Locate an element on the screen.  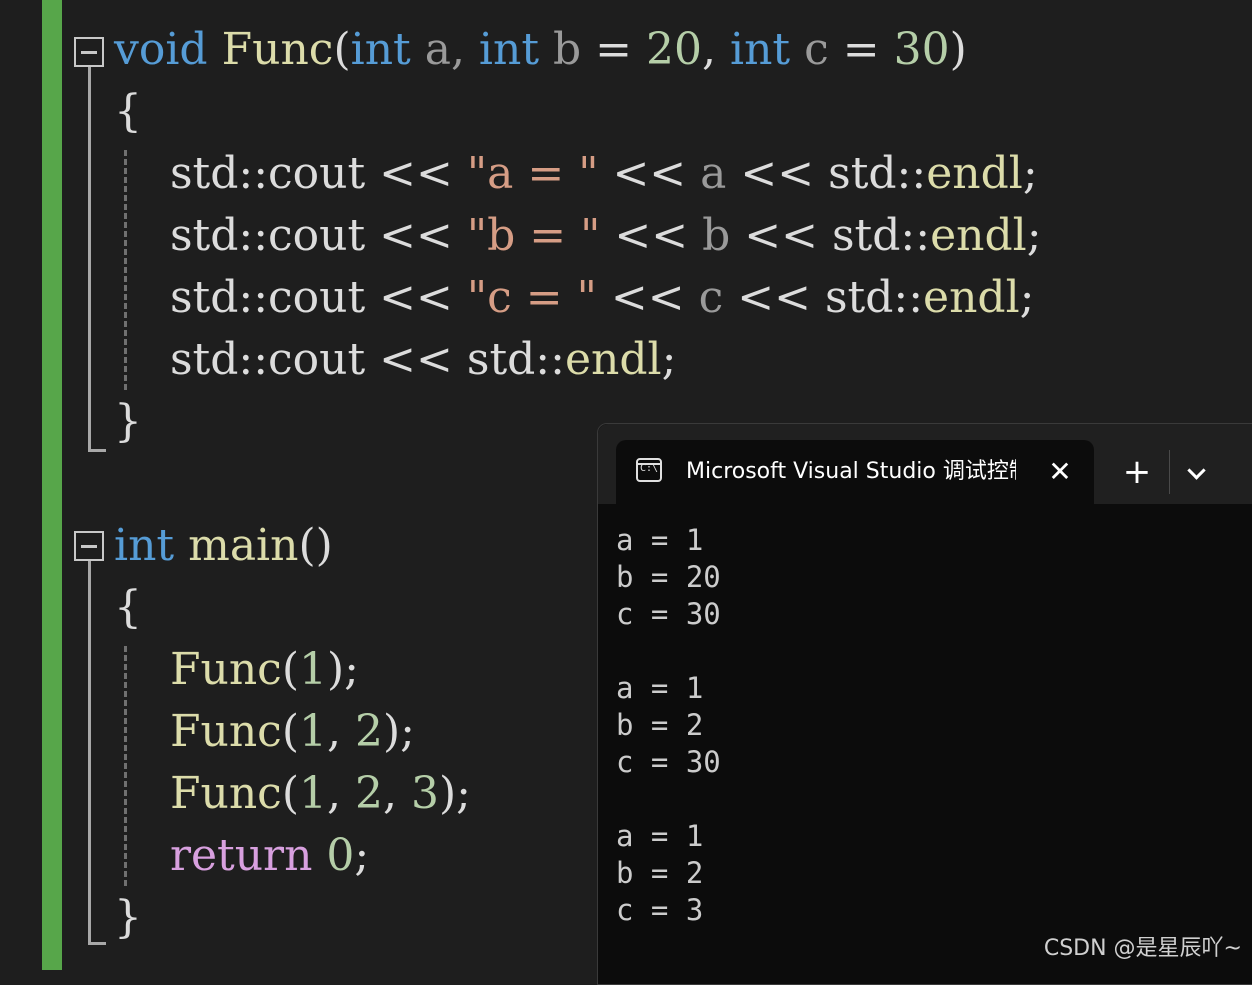
collapse-func-icon is located at coordinates (89, 52).